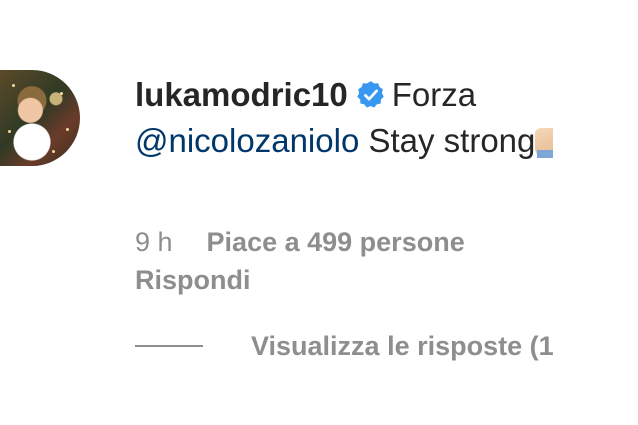 The image size is (638, 425). I want to click on comment-text-start: Forza, so click(434, 94).